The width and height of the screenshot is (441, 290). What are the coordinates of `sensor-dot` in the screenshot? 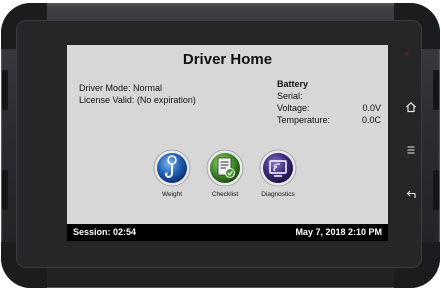 It's located at (406, 241).